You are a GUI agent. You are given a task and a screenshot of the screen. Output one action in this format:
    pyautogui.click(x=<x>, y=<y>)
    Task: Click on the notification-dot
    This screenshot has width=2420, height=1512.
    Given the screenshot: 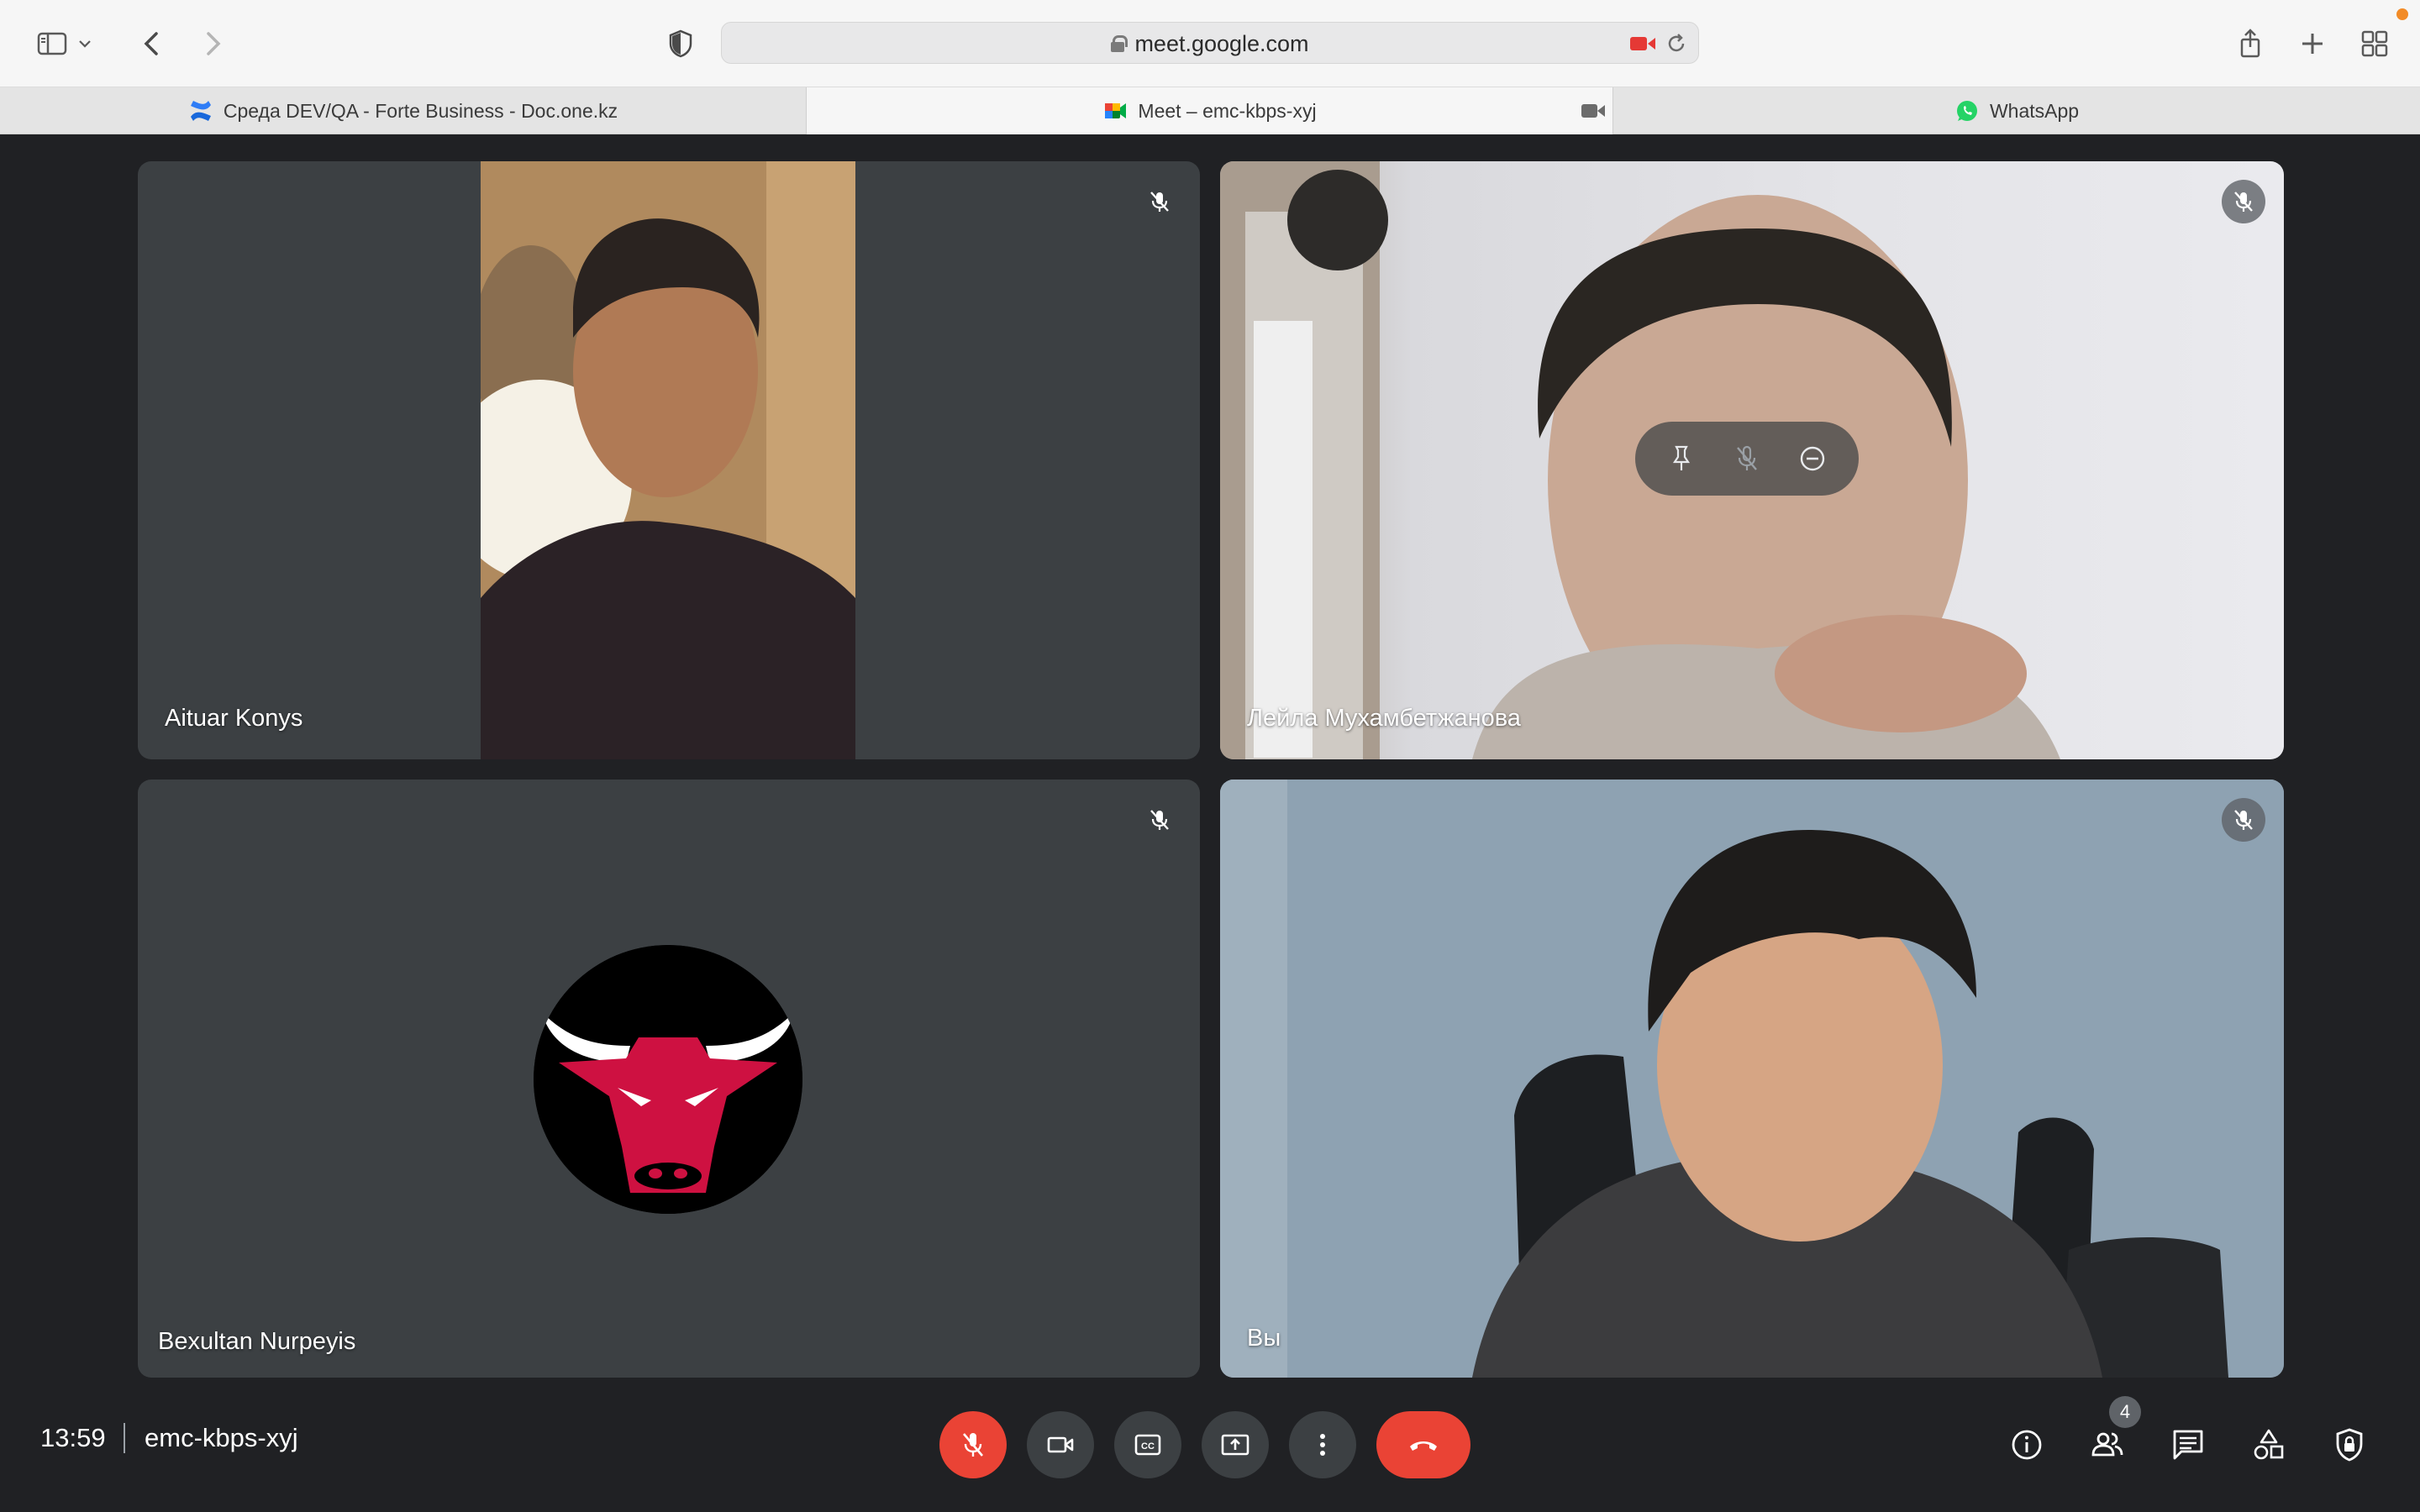 What is the action you would take?
    pyautogui.click(x=2402, y=14)
    